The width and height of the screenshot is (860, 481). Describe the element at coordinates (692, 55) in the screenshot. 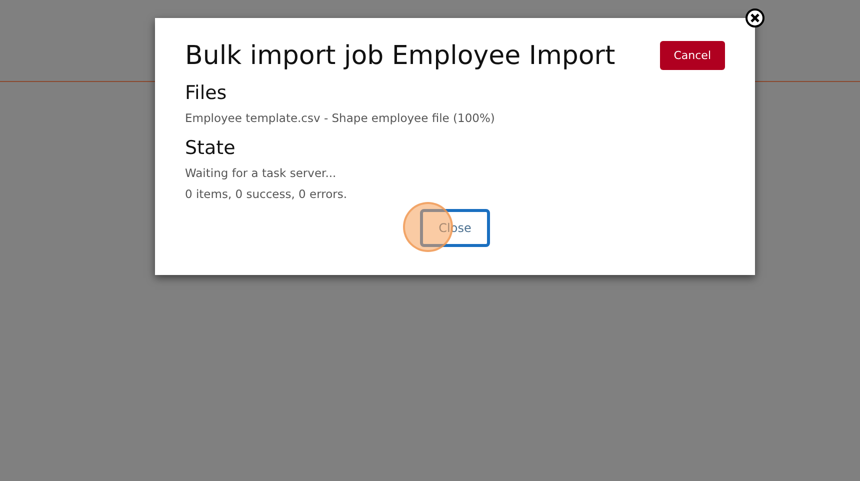

I see `cancel-button: Cancel` at that location.